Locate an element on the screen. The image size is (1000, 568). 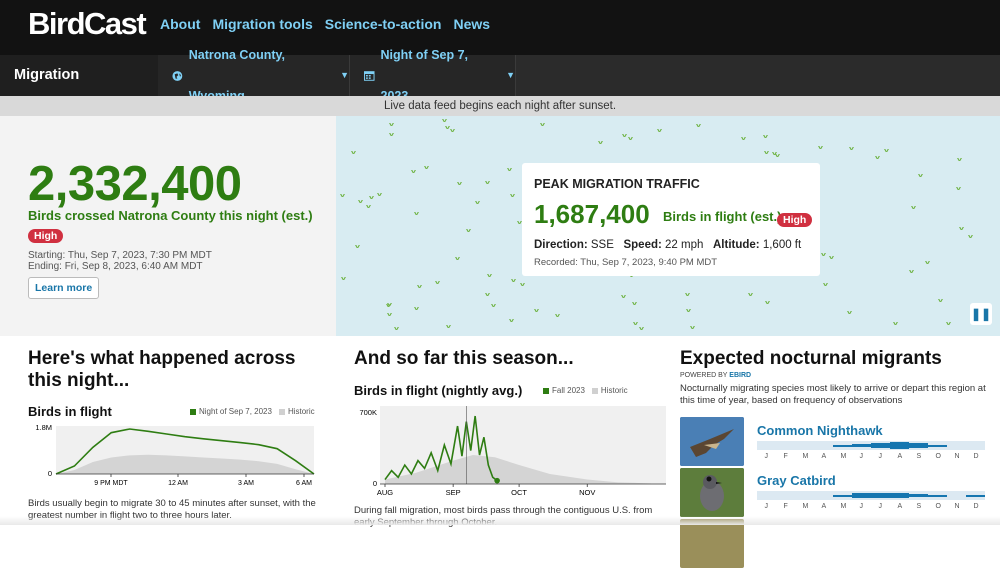
peak-unit: Birds in flight (est.) is located at coordinates (722, 216).